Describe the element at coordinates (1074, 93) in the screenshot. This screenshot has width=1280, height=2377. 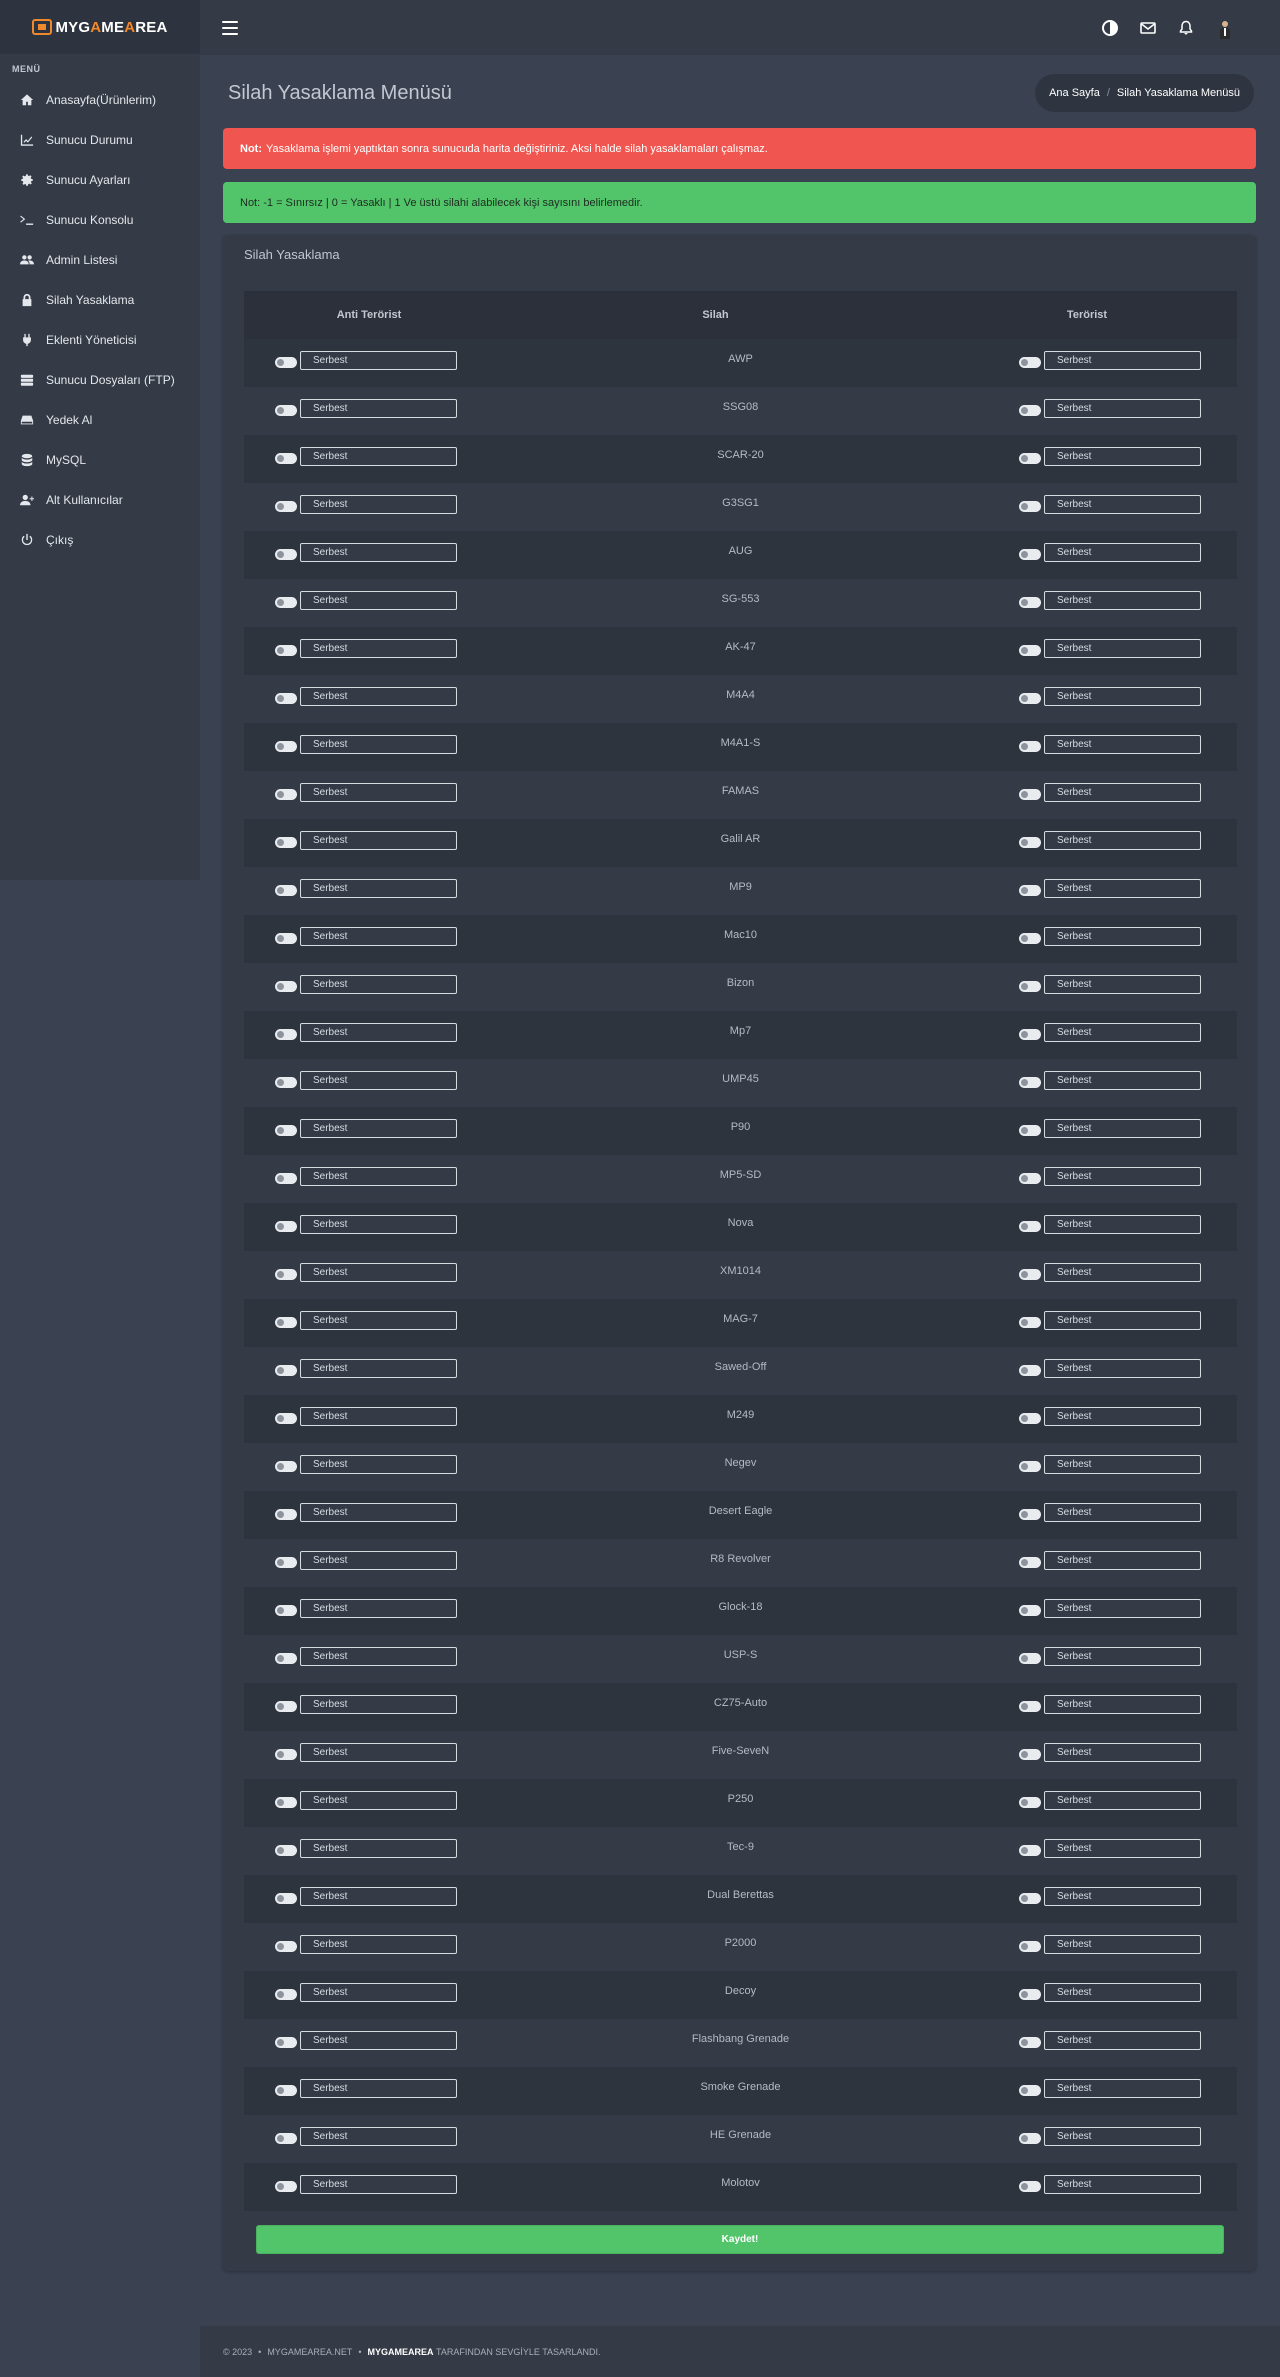
I see `breadcrumb-home: Ana Sayfa` at that location.